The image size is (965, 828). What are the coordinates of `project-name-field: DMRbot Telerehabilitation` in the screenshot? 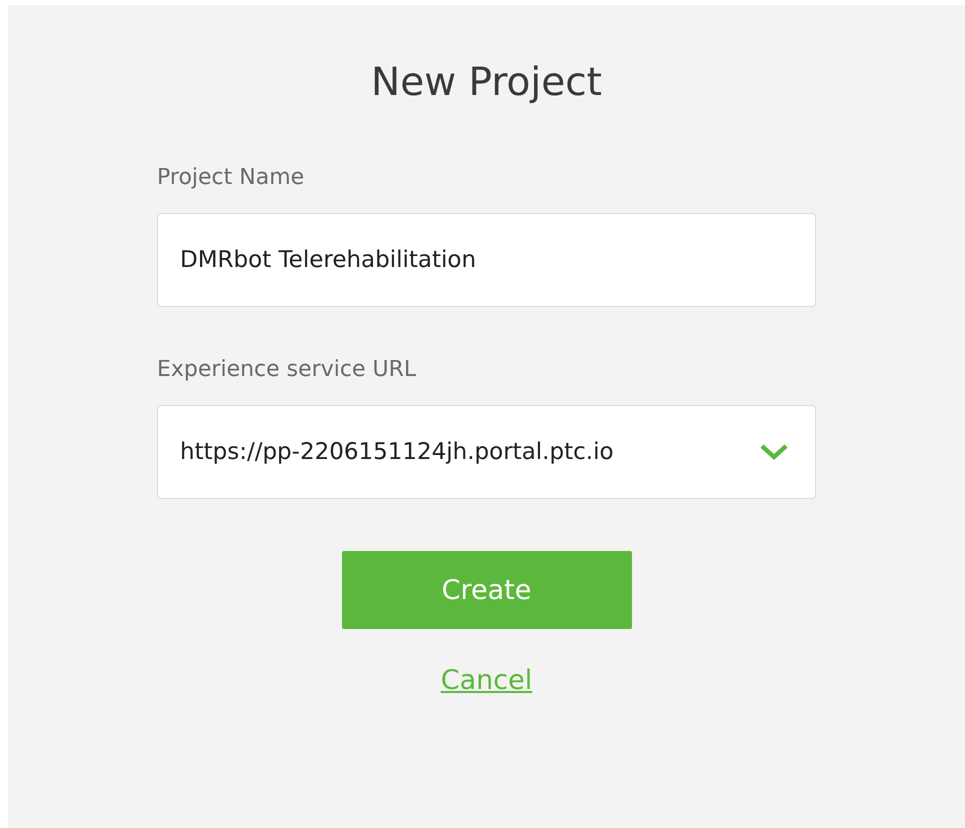 It's located at (486, 260).